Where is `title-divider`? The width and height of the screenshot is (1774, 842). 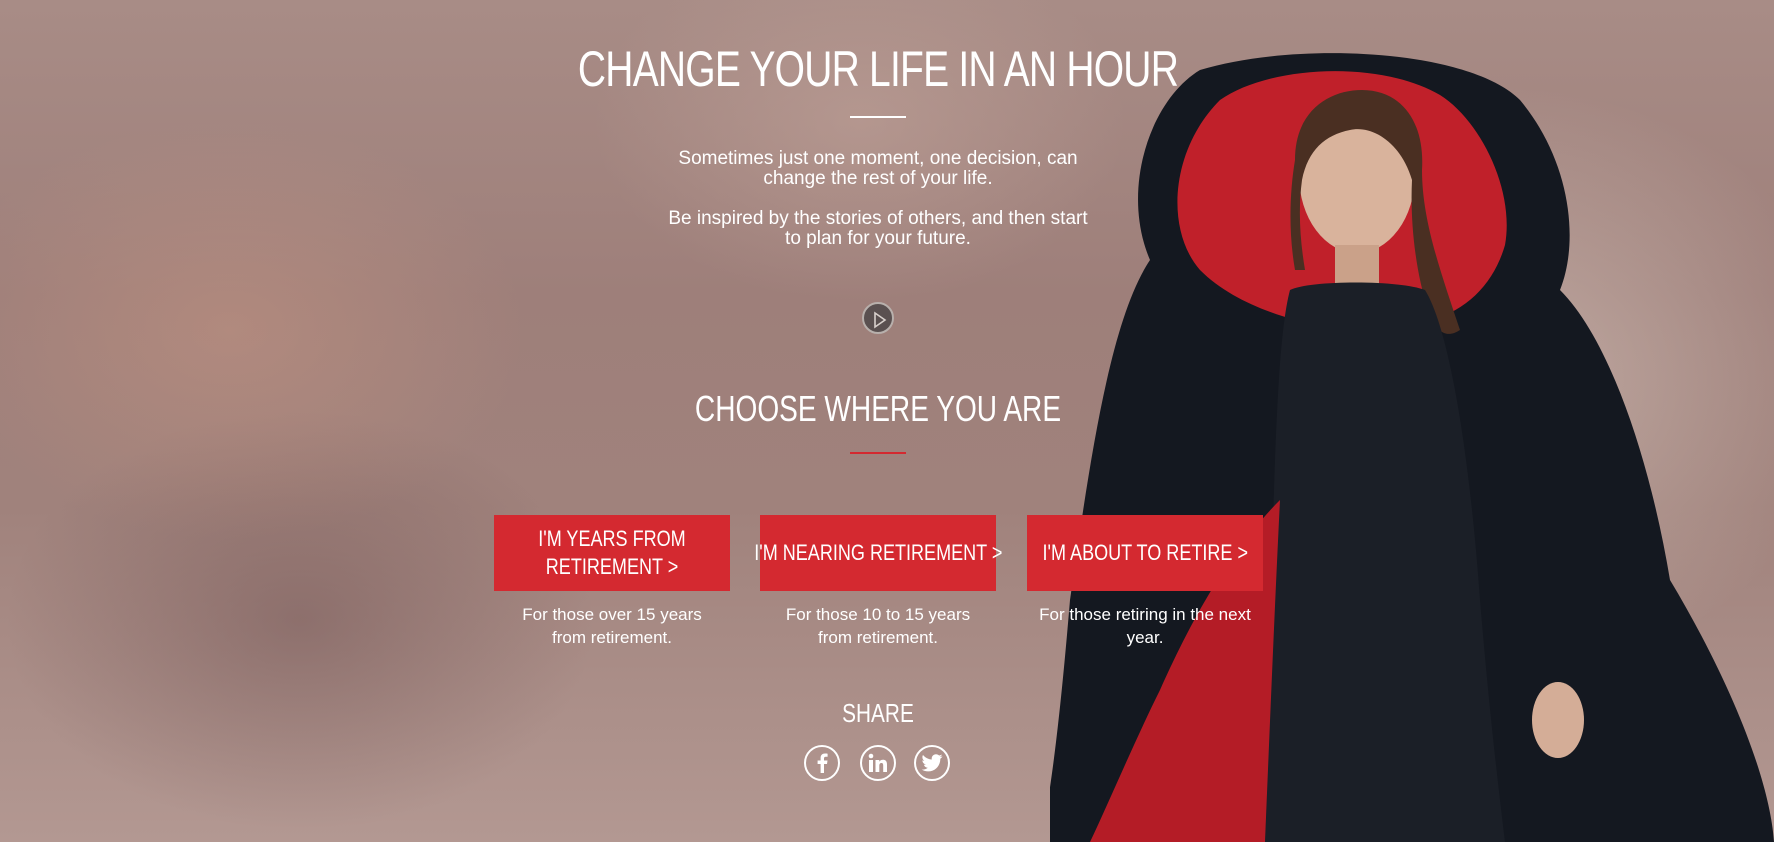
title-divider is located at coordinates (878, 117).